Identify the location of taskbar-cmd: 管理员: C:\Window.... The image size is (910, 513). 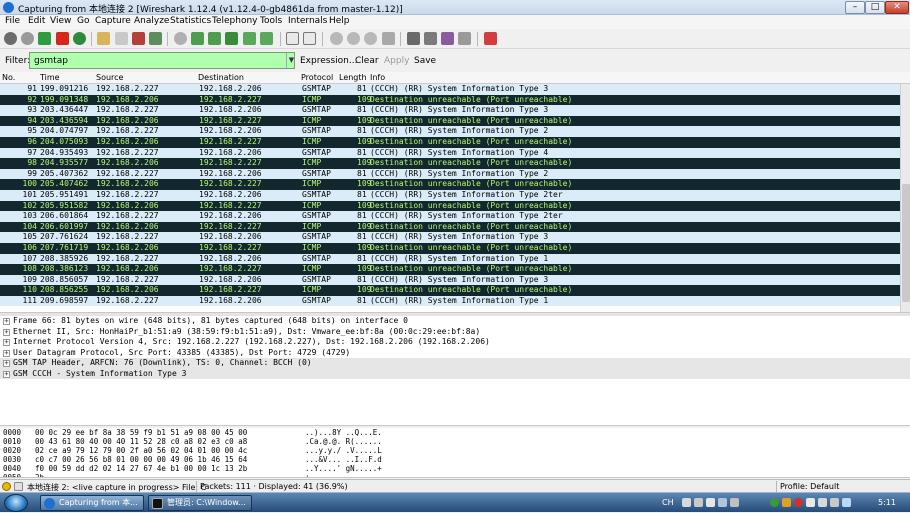
(200, 503).